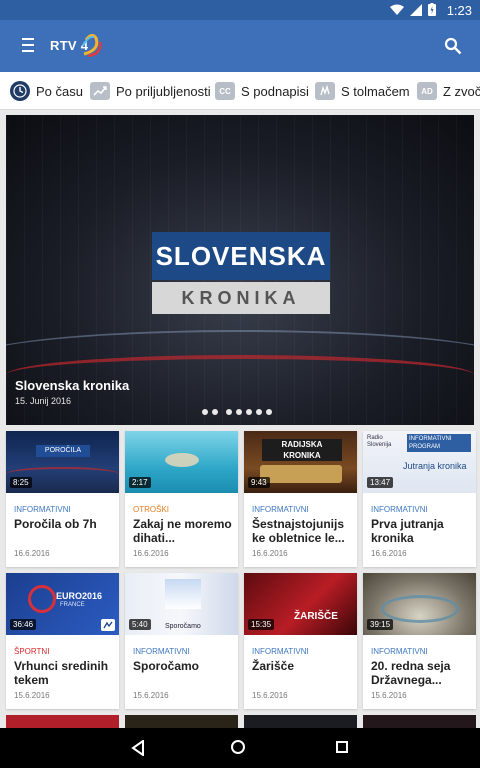  I want to click on menu-icon, so click(29, 46).